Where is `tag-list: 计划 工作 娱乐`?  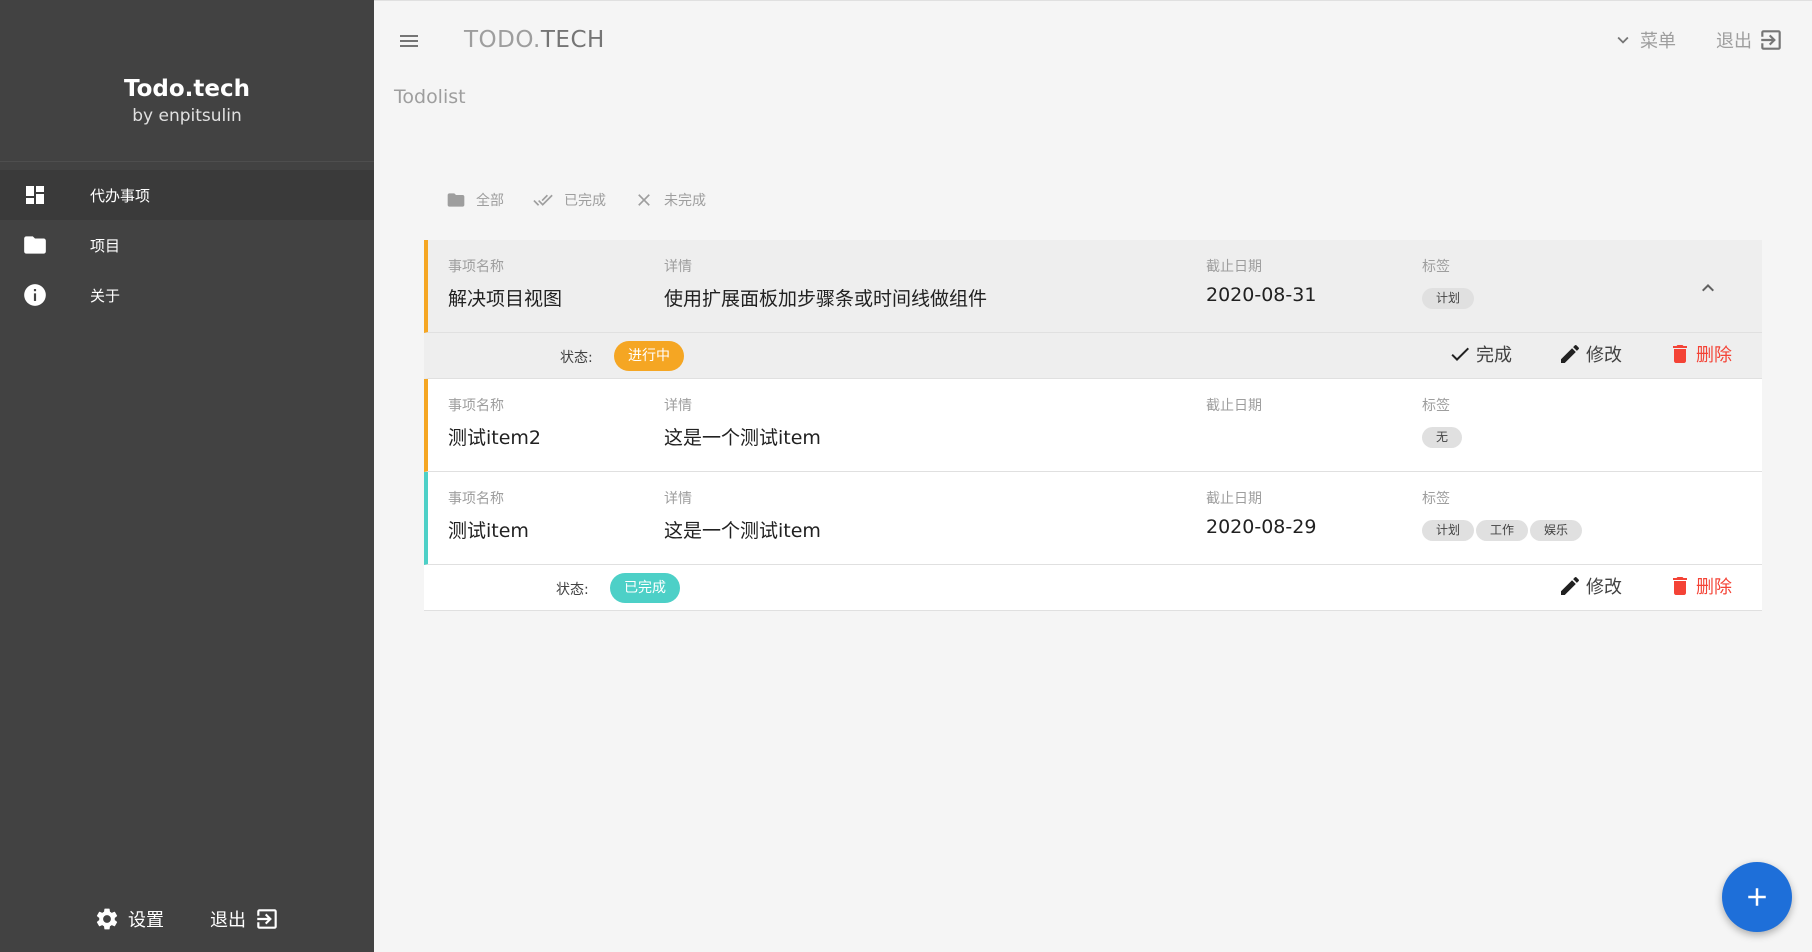
tag-list: 计划 工作 娱乐 is located at coordinates (1502, 530).